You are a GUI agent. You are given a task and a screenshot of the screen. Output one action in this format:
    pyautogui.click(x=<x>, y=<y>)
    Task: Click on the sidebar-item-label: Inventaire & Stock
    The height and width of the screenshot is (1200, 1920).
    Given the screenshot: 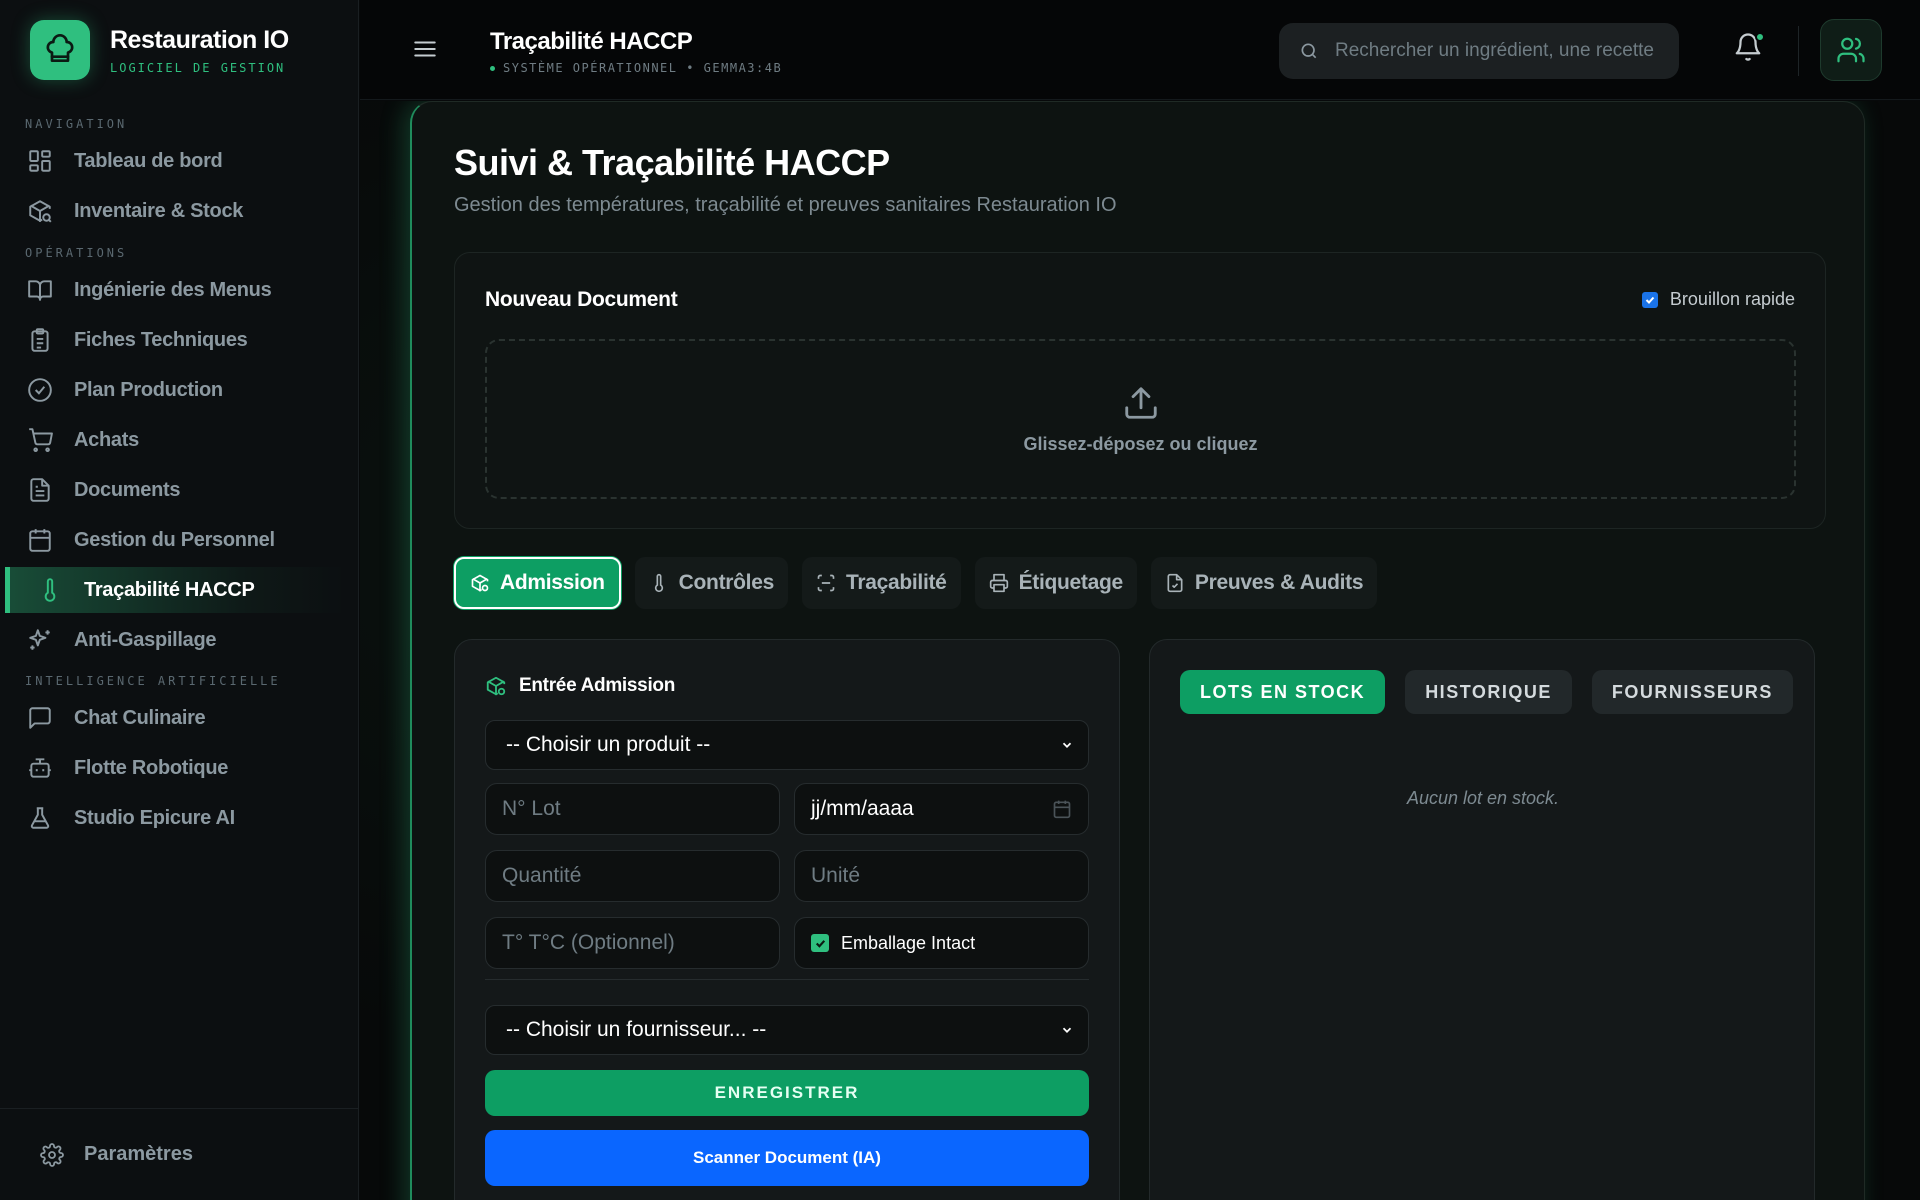 What is the action you would take?
    pyautogui.click(x=159, y=210)
    